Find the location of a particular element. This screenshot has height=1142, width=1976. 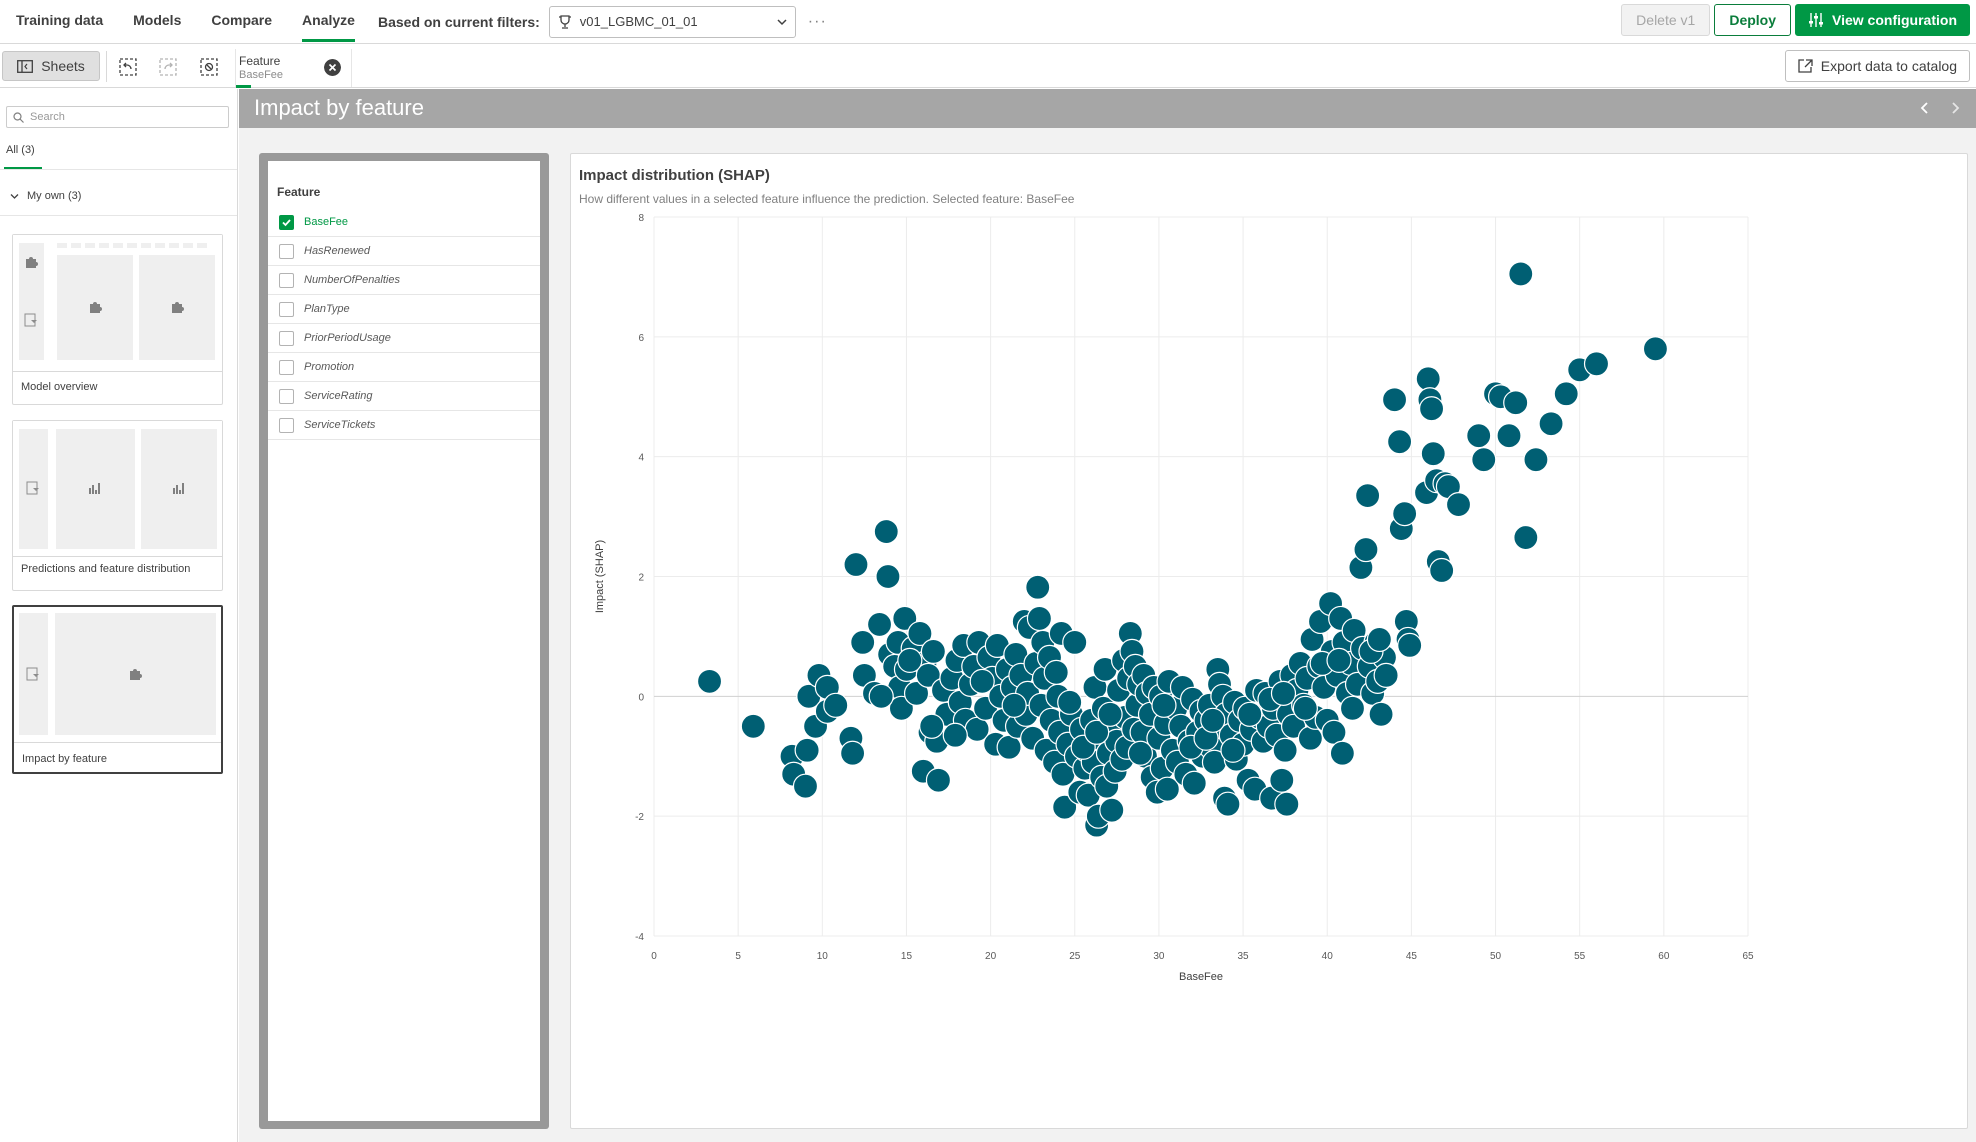

tab-all: All (3) is located at coordinates (20, 150).